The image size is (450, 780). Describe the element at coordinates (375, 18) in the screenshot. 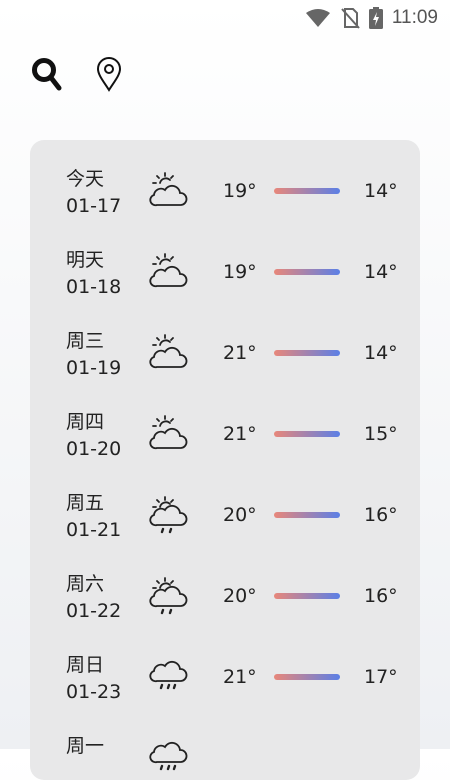

I see `battery-charging-icon` at that location.